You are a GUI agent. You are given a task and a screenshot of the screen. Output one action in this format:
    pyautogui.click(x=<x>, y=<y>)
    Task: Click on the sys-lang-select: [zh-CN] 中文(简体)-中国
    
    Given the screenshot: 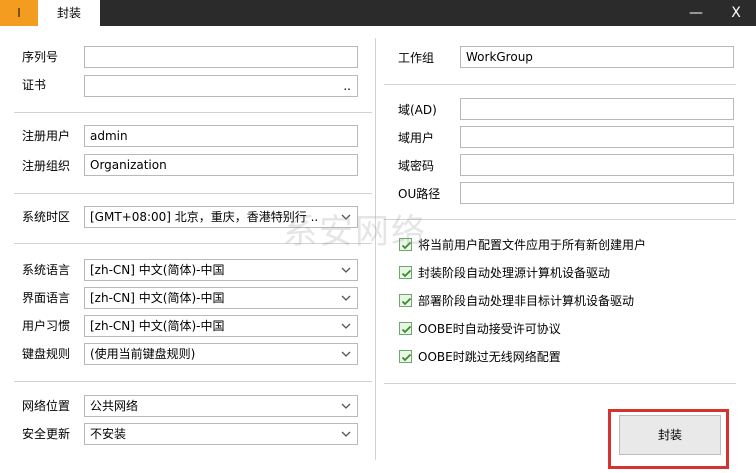 What is the action you would take?
    pyautogui.click(x=221, y=270)
    